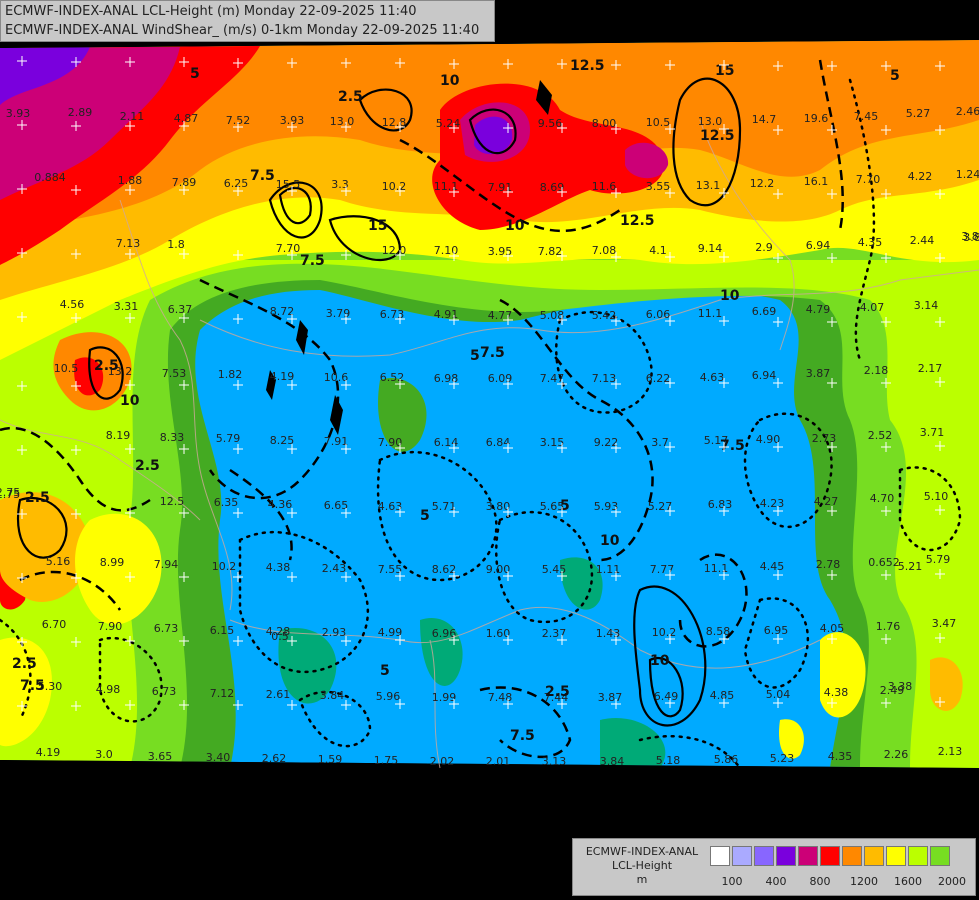  Describe the element at coordinates (10, 492) in the screenshot. I see `station-value-label: 2.75` at that location.